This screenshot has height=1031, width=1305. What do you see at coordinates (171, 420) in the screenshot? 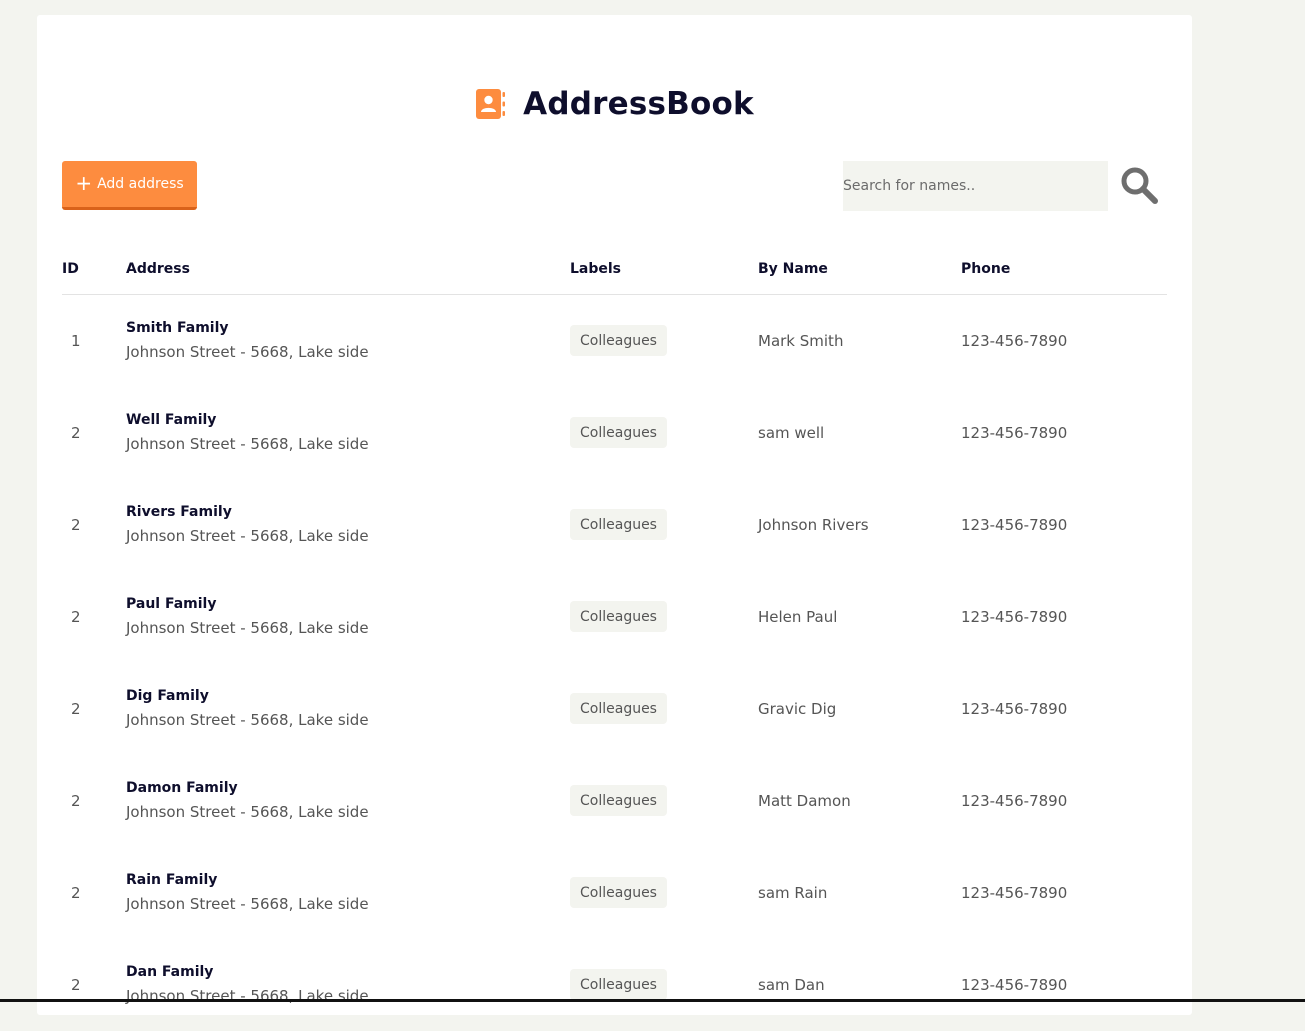
I see `family-name: Well Family` at bounding box center [171, 420].